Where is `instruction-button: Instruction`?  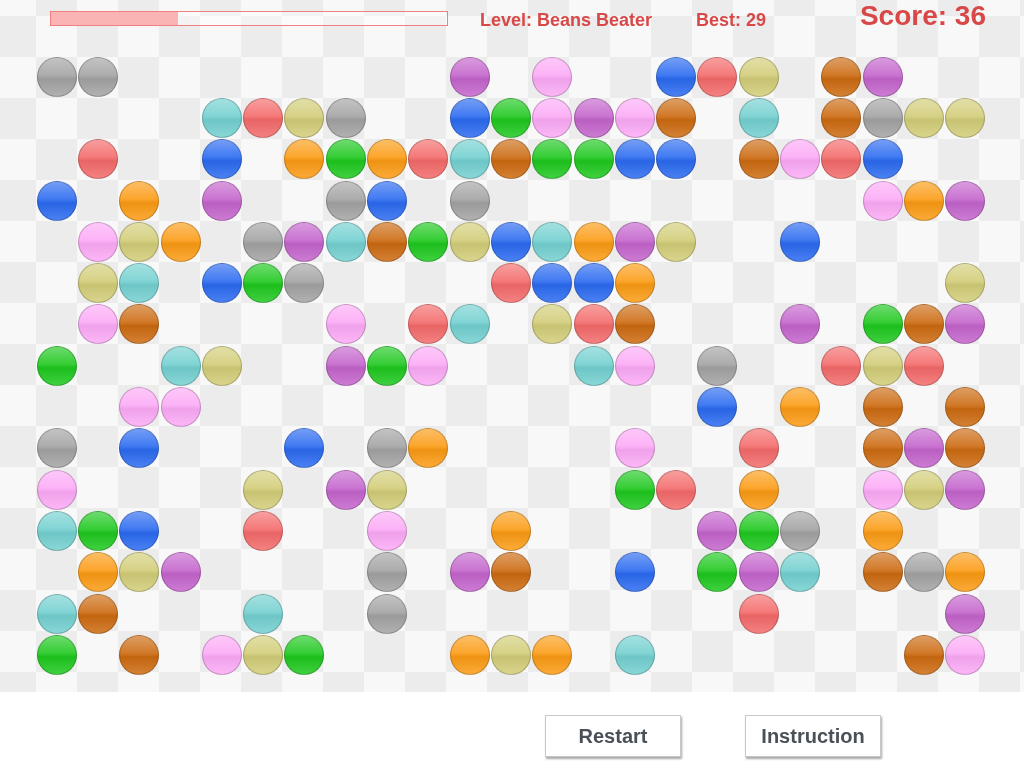 instruction-button: Instruction is located at coordinates (813, 736).